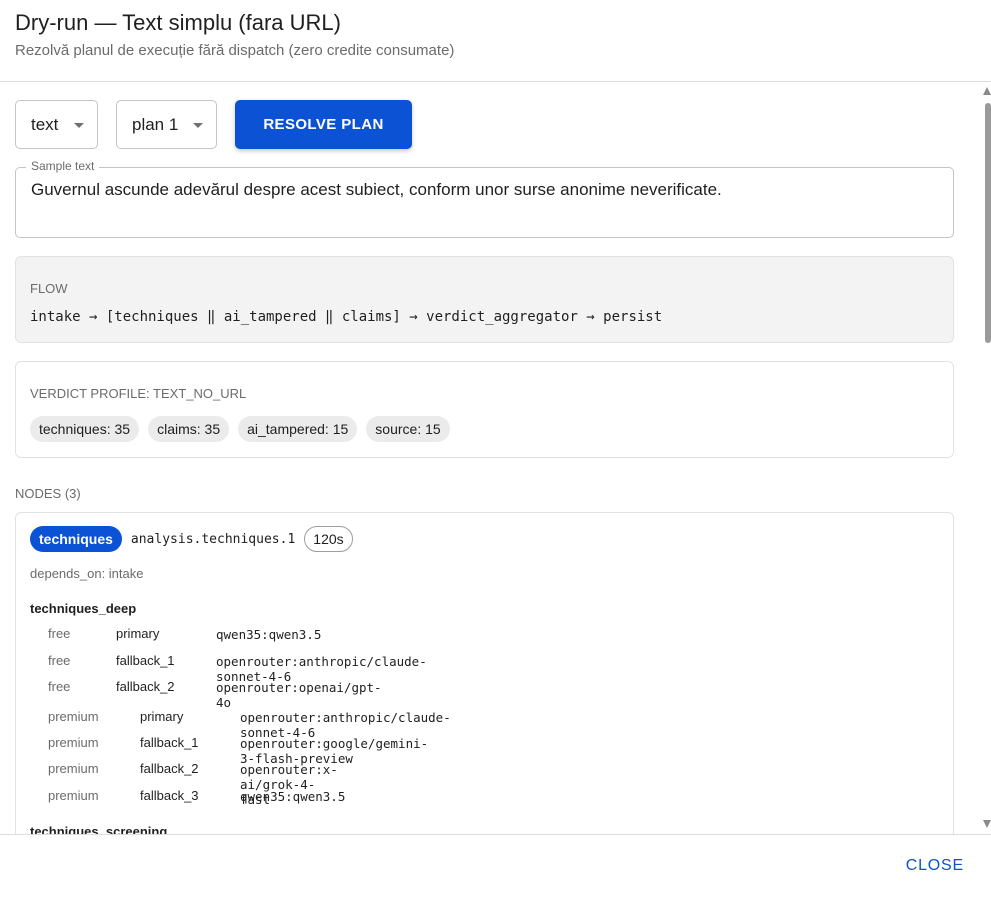 The image size is (991, 900). What do you see at coordinates (298, 429) in the screenshot?
I see `weight-chip: ai_tampered: 15` at bounding box center [298, 429].